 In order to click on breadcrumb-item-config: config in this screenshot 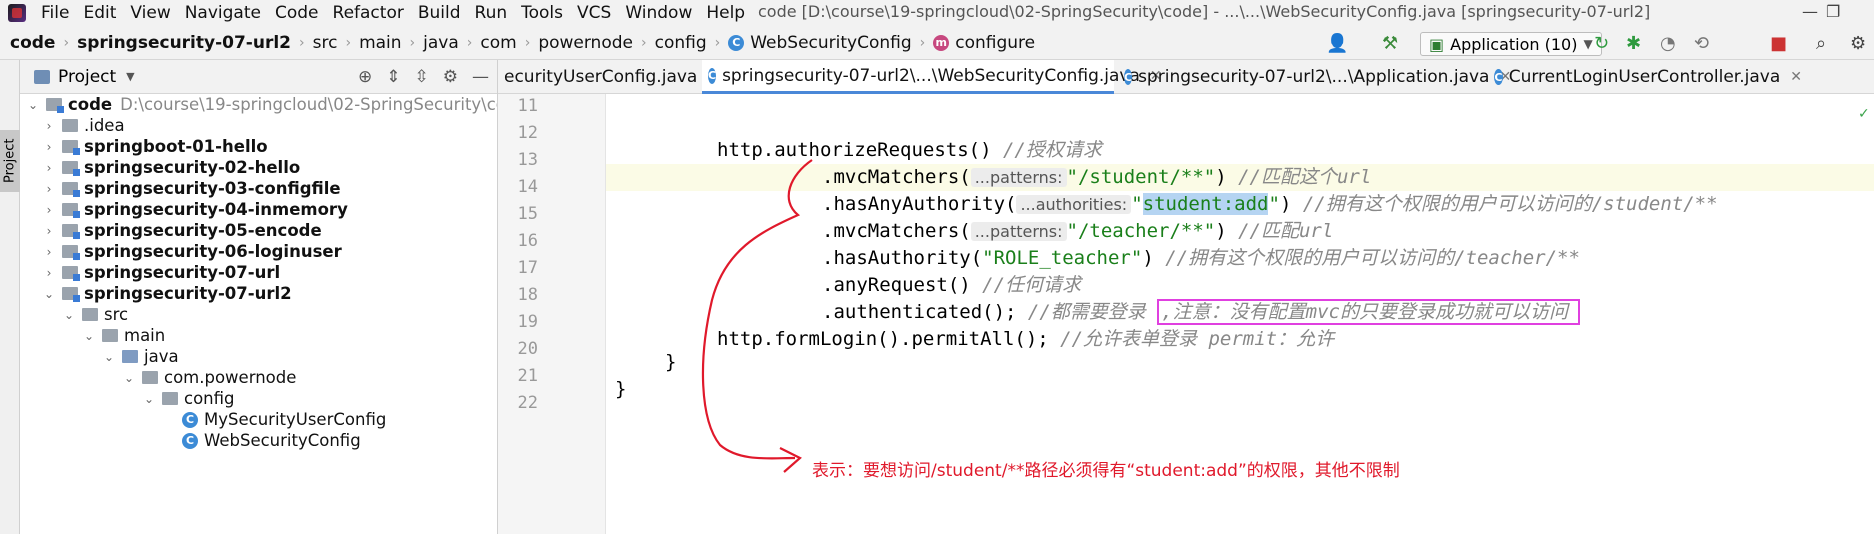, I will do `click(681, 43)`.